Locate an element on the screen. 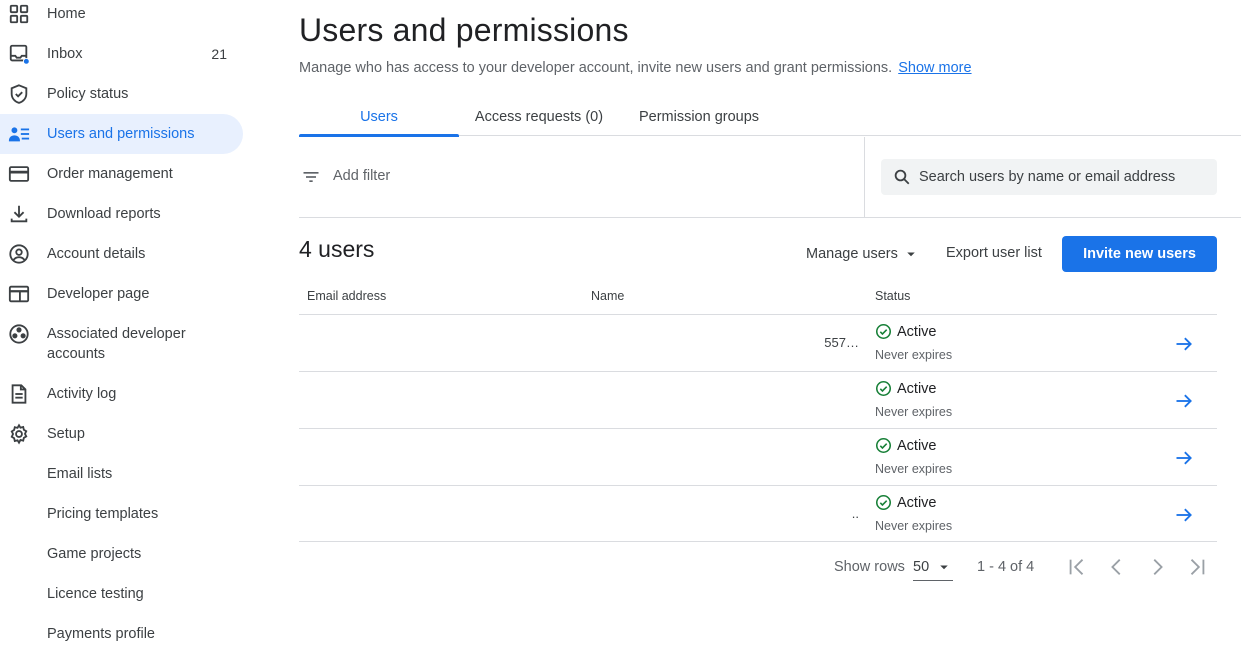 The width and height of the screenshot is (1253, 668). sidebar-item-licence-testing: Licence testing is located at coordinates (121, 594).